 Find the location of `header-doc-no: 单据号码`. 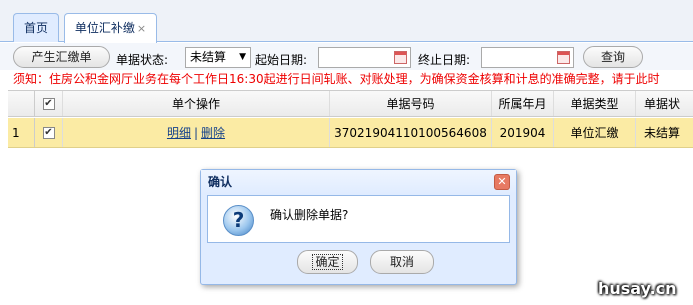

header-doc-no: 单据号码 is located at coordinates (411, 103).